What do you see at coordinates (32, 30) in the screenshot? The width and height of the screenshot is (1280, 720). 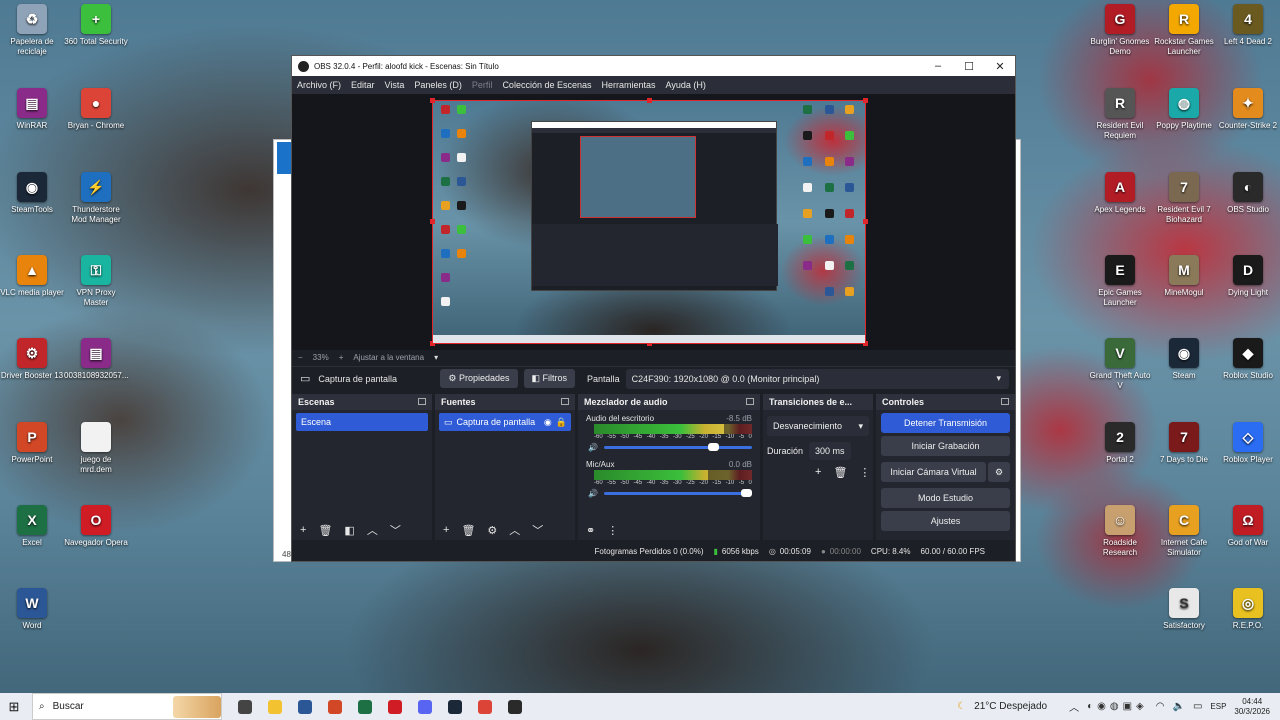 I see `desktop-icon: ♻ Papelera de reciclaje` at bounding box center [32, 30].